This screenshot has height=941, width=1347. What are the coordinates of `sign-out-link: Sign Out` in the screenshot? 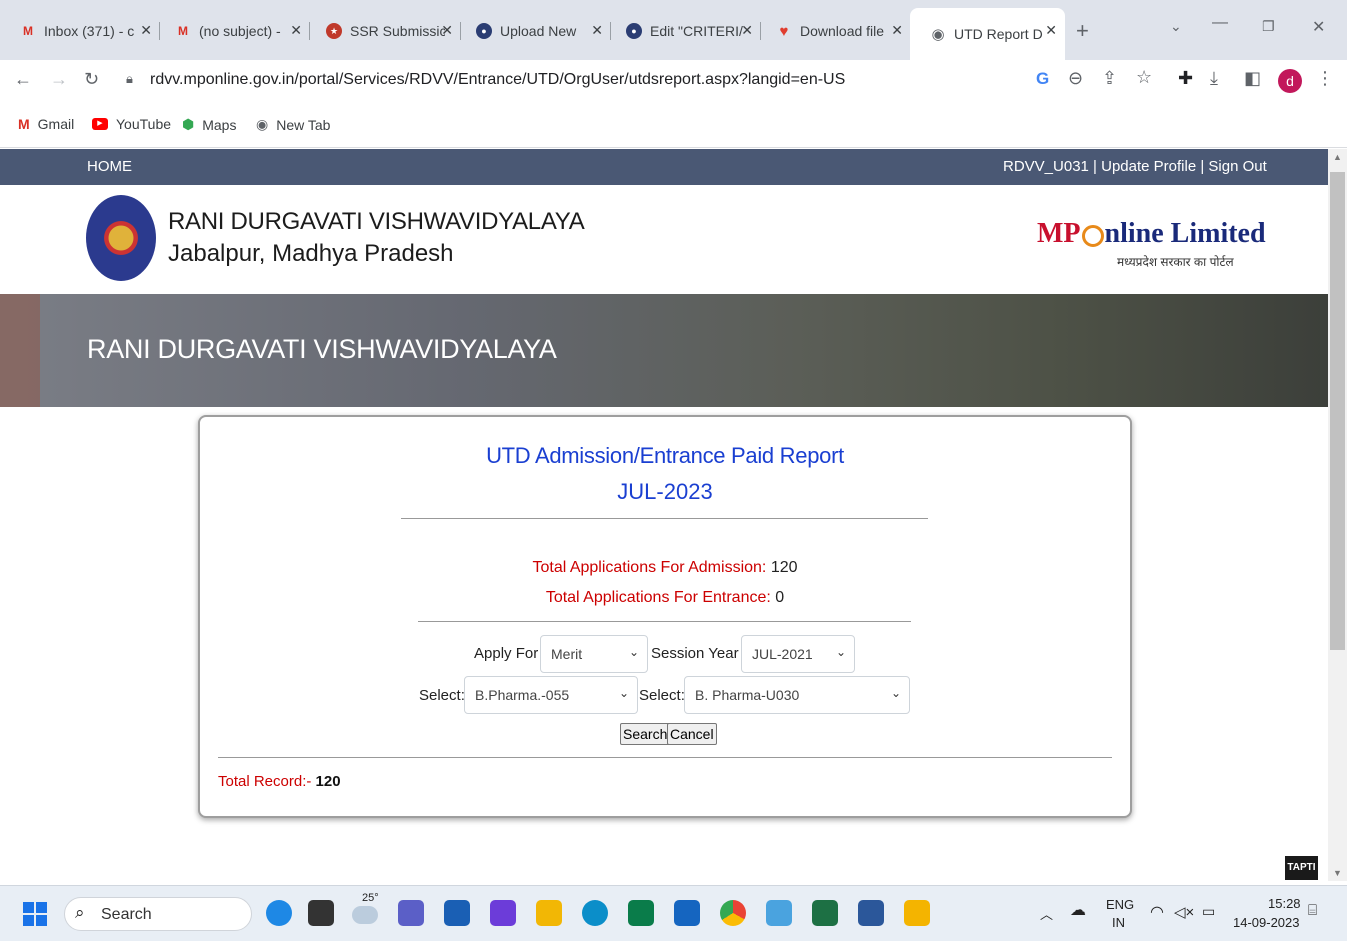 It's located at (1237, 166).